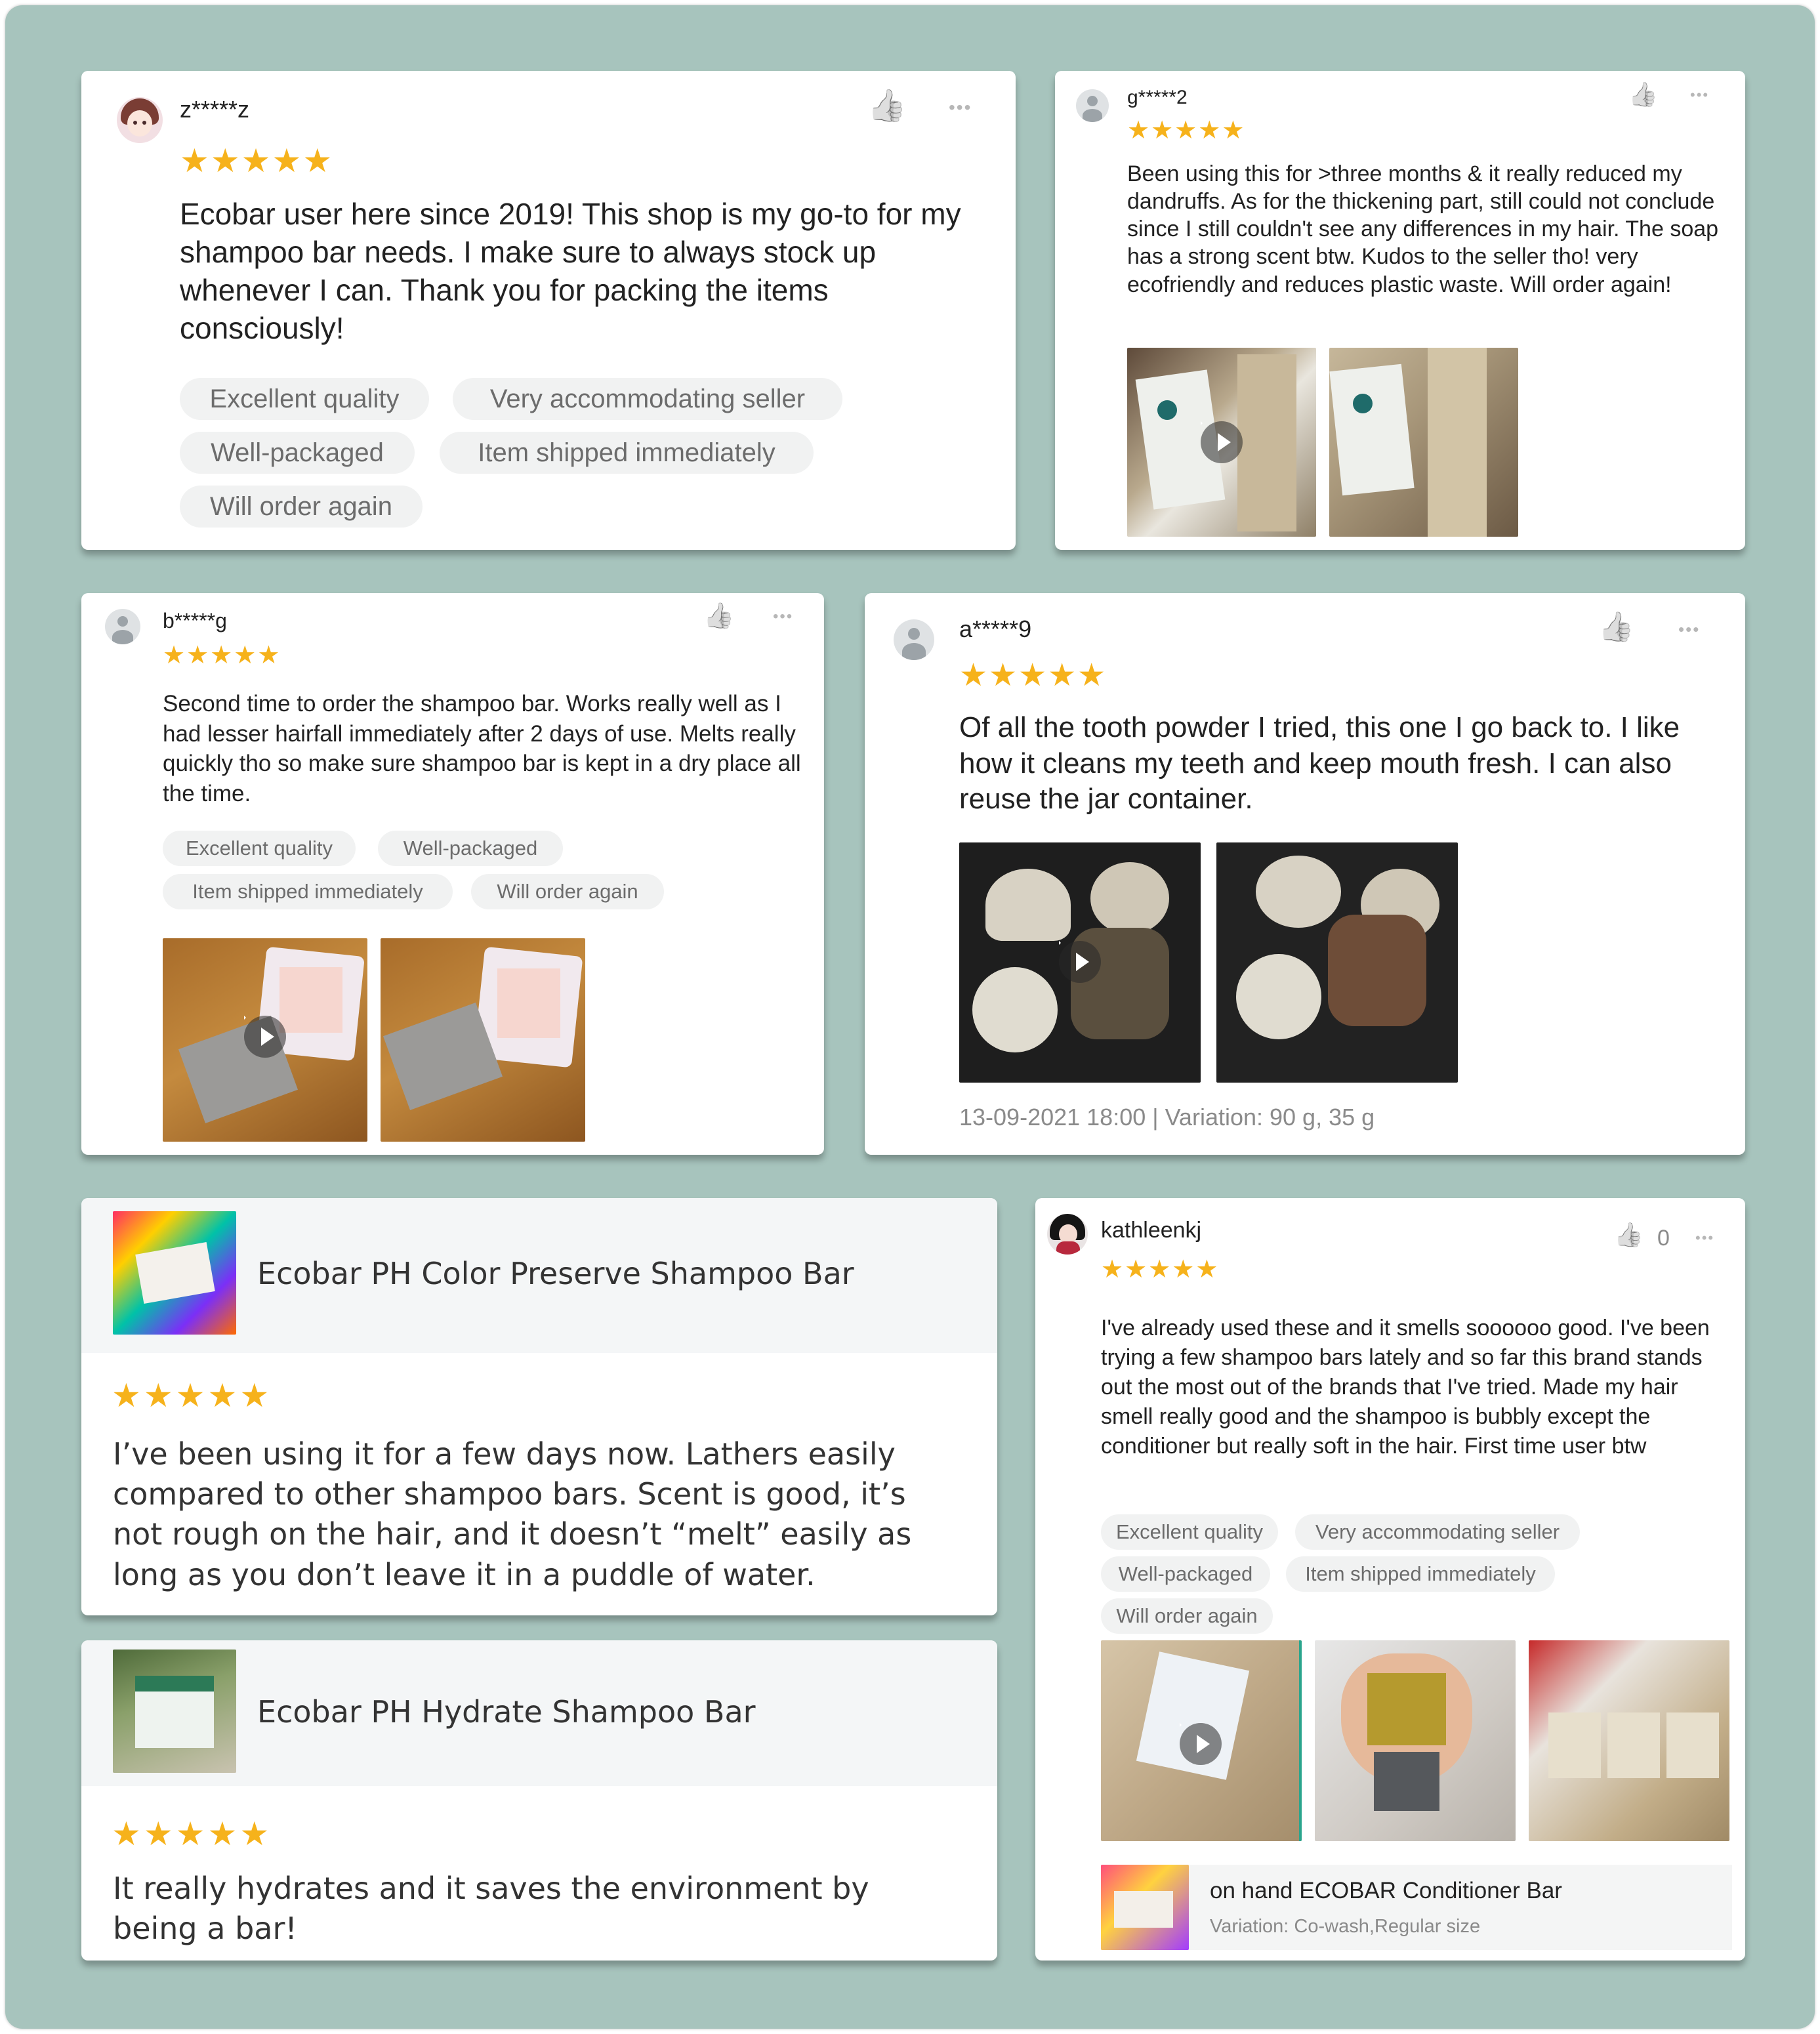 The image size is (1820, 2034). Describe the element at coordinates (555, 1274) in the screenshot. I see `product-title: Ecobar PH Color Preserve Shampoo Bar` at that location.